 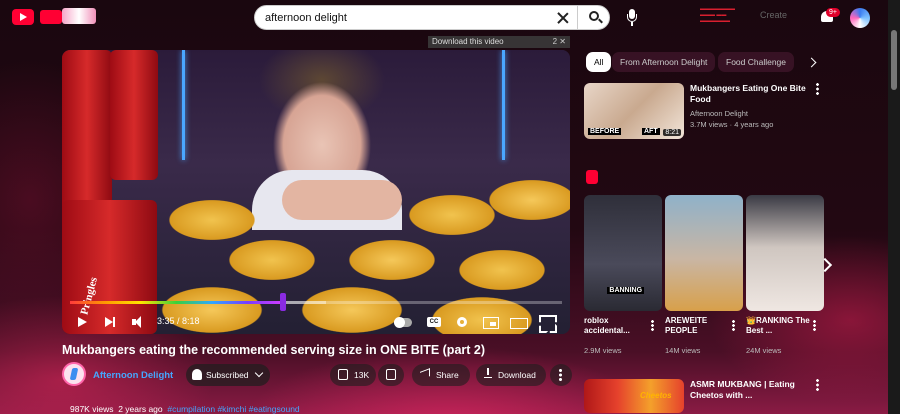 What do you see at coordinates (316, 302) in the screenshot?
I see `progress-bar` at bounding box center [316, 302].